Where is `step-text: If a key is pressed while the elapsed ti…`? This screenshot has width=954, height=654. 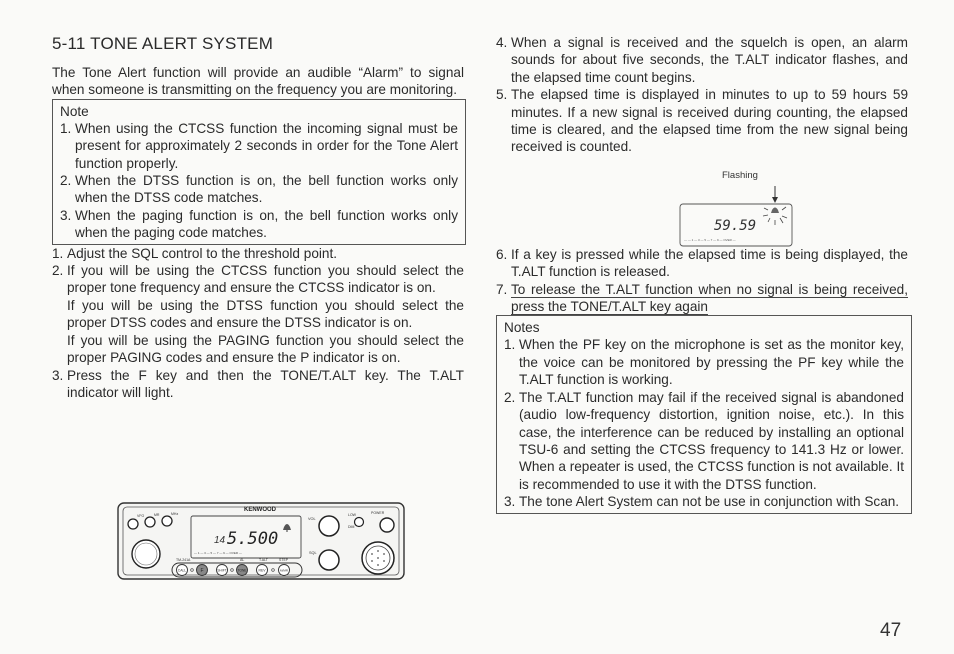
step-text: If a key is pressed while the elapsed ti… is located at coordinates (709, 263).